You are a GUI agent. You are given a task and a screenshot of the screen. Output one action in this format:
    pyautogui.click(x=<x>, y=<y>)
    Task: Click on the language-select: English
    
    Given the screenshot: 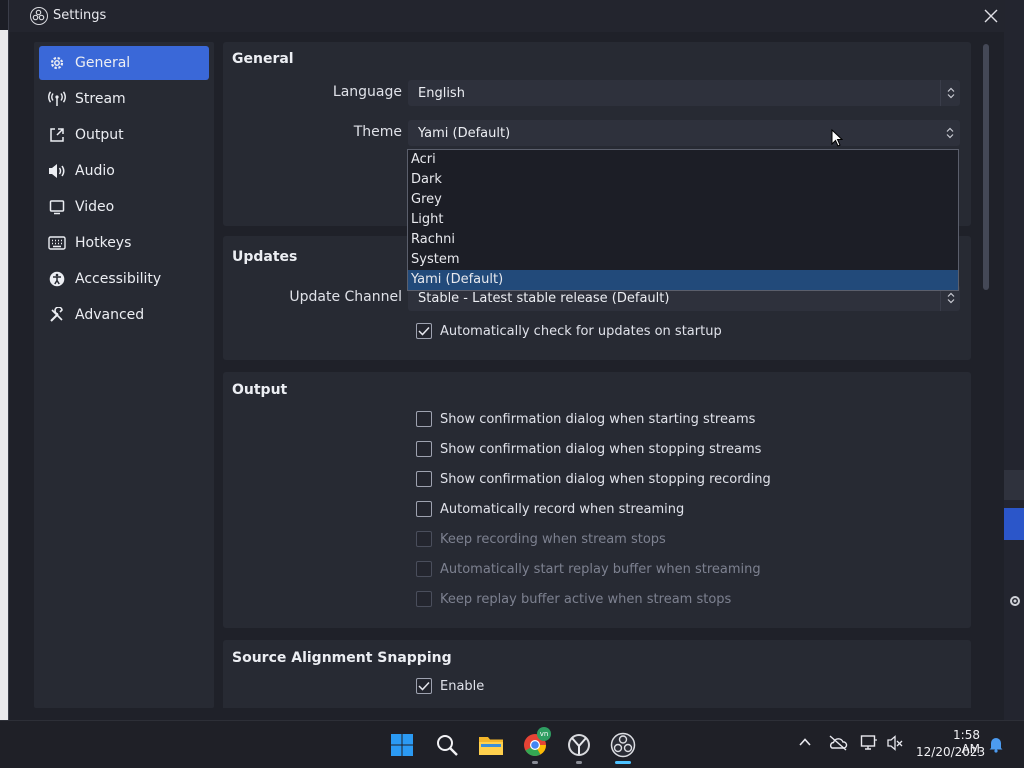 What is the action you would take?
    pyautogui.click(x=684, y=93)
    